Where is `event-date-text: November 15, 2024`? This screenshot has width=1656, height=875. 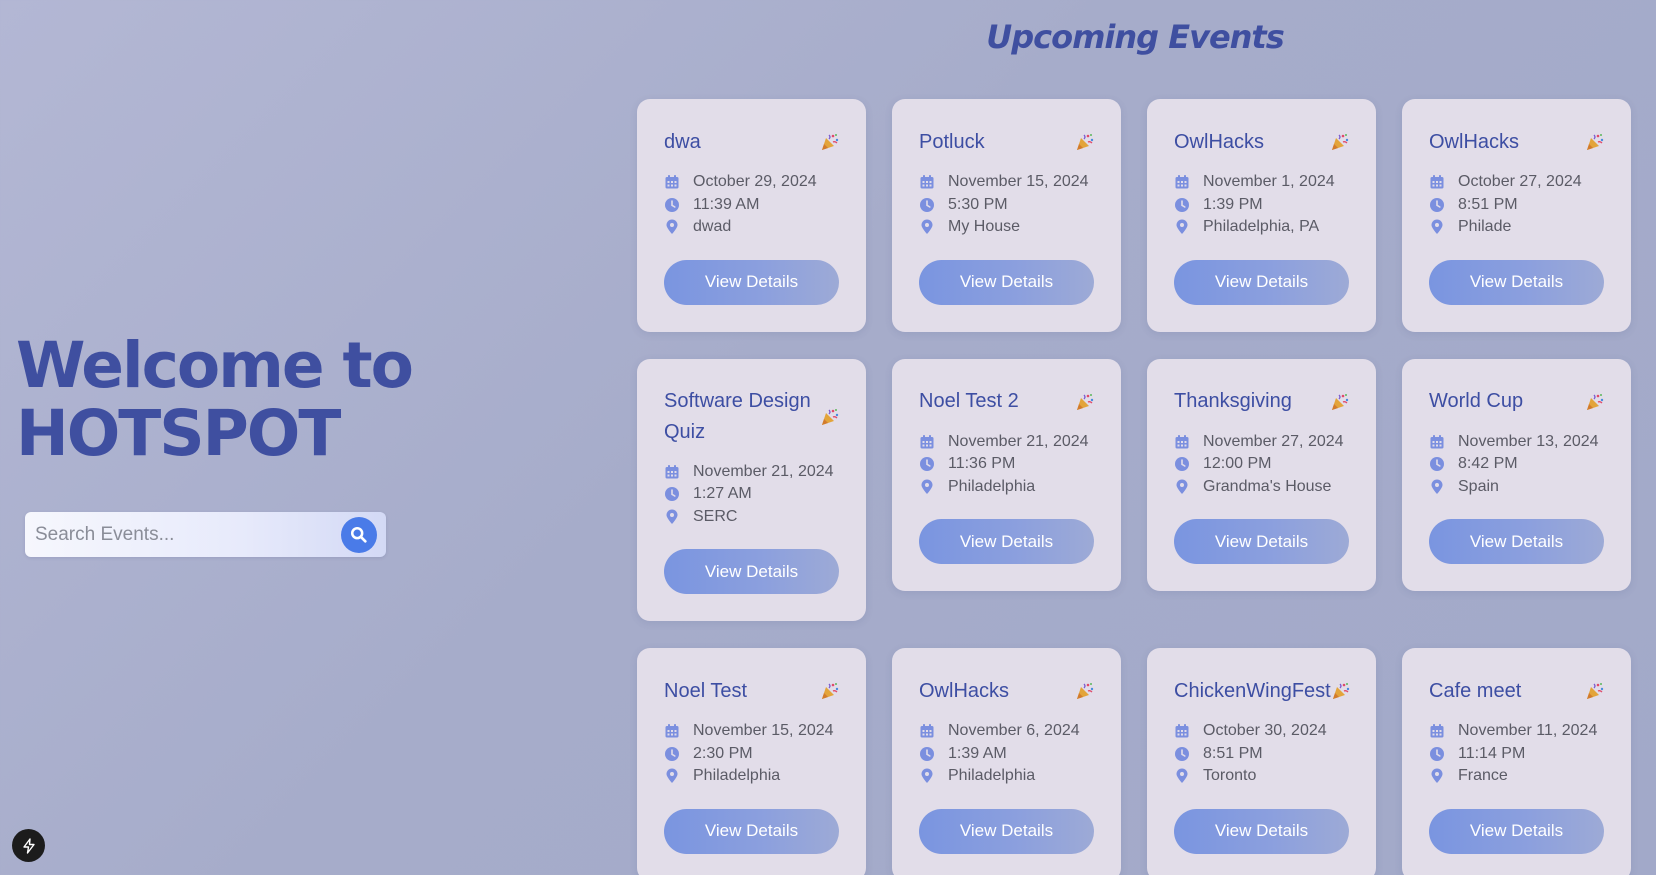
event-date-text: November 15, 2024 is located at coordinates (1018, 182).